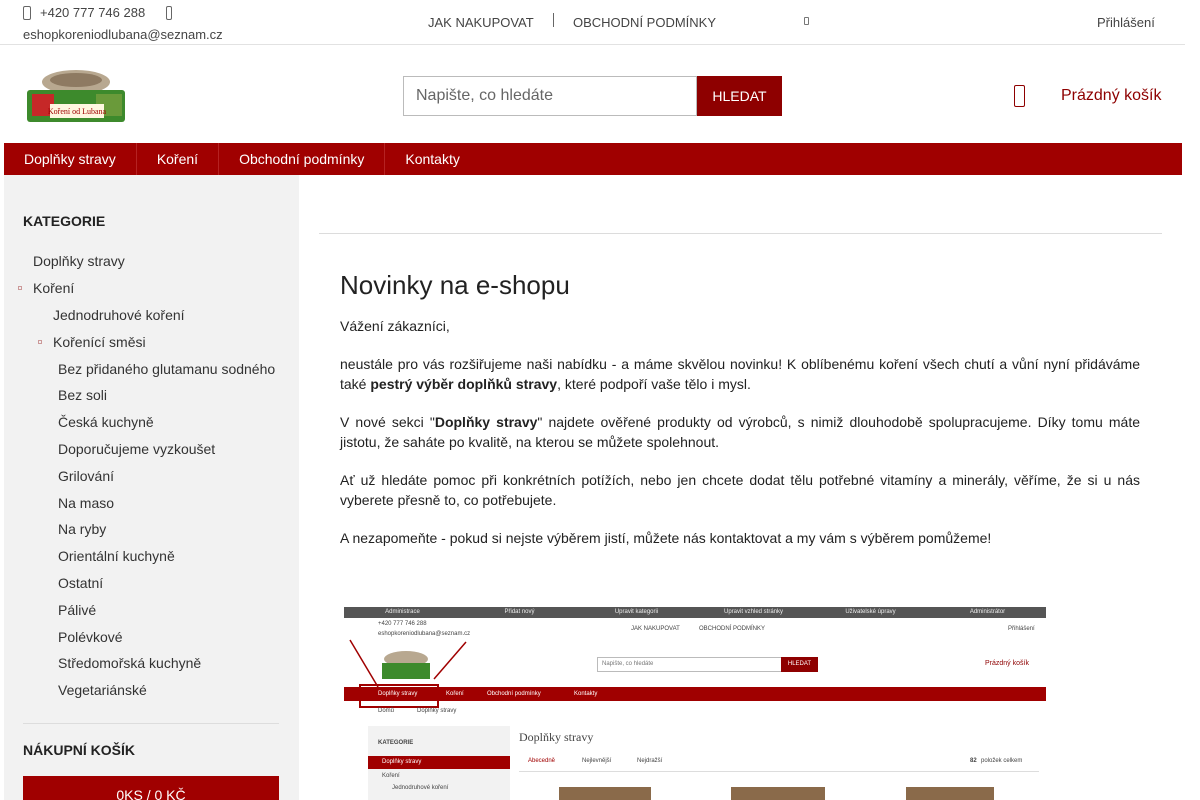 Image resolution: width=1200 pixels, height=800 pixels. Describe the element at coordinates (123, 34) in the screenshot. I see `contact-email: eshopkoreniodlubana@seznam.cz` at that location.